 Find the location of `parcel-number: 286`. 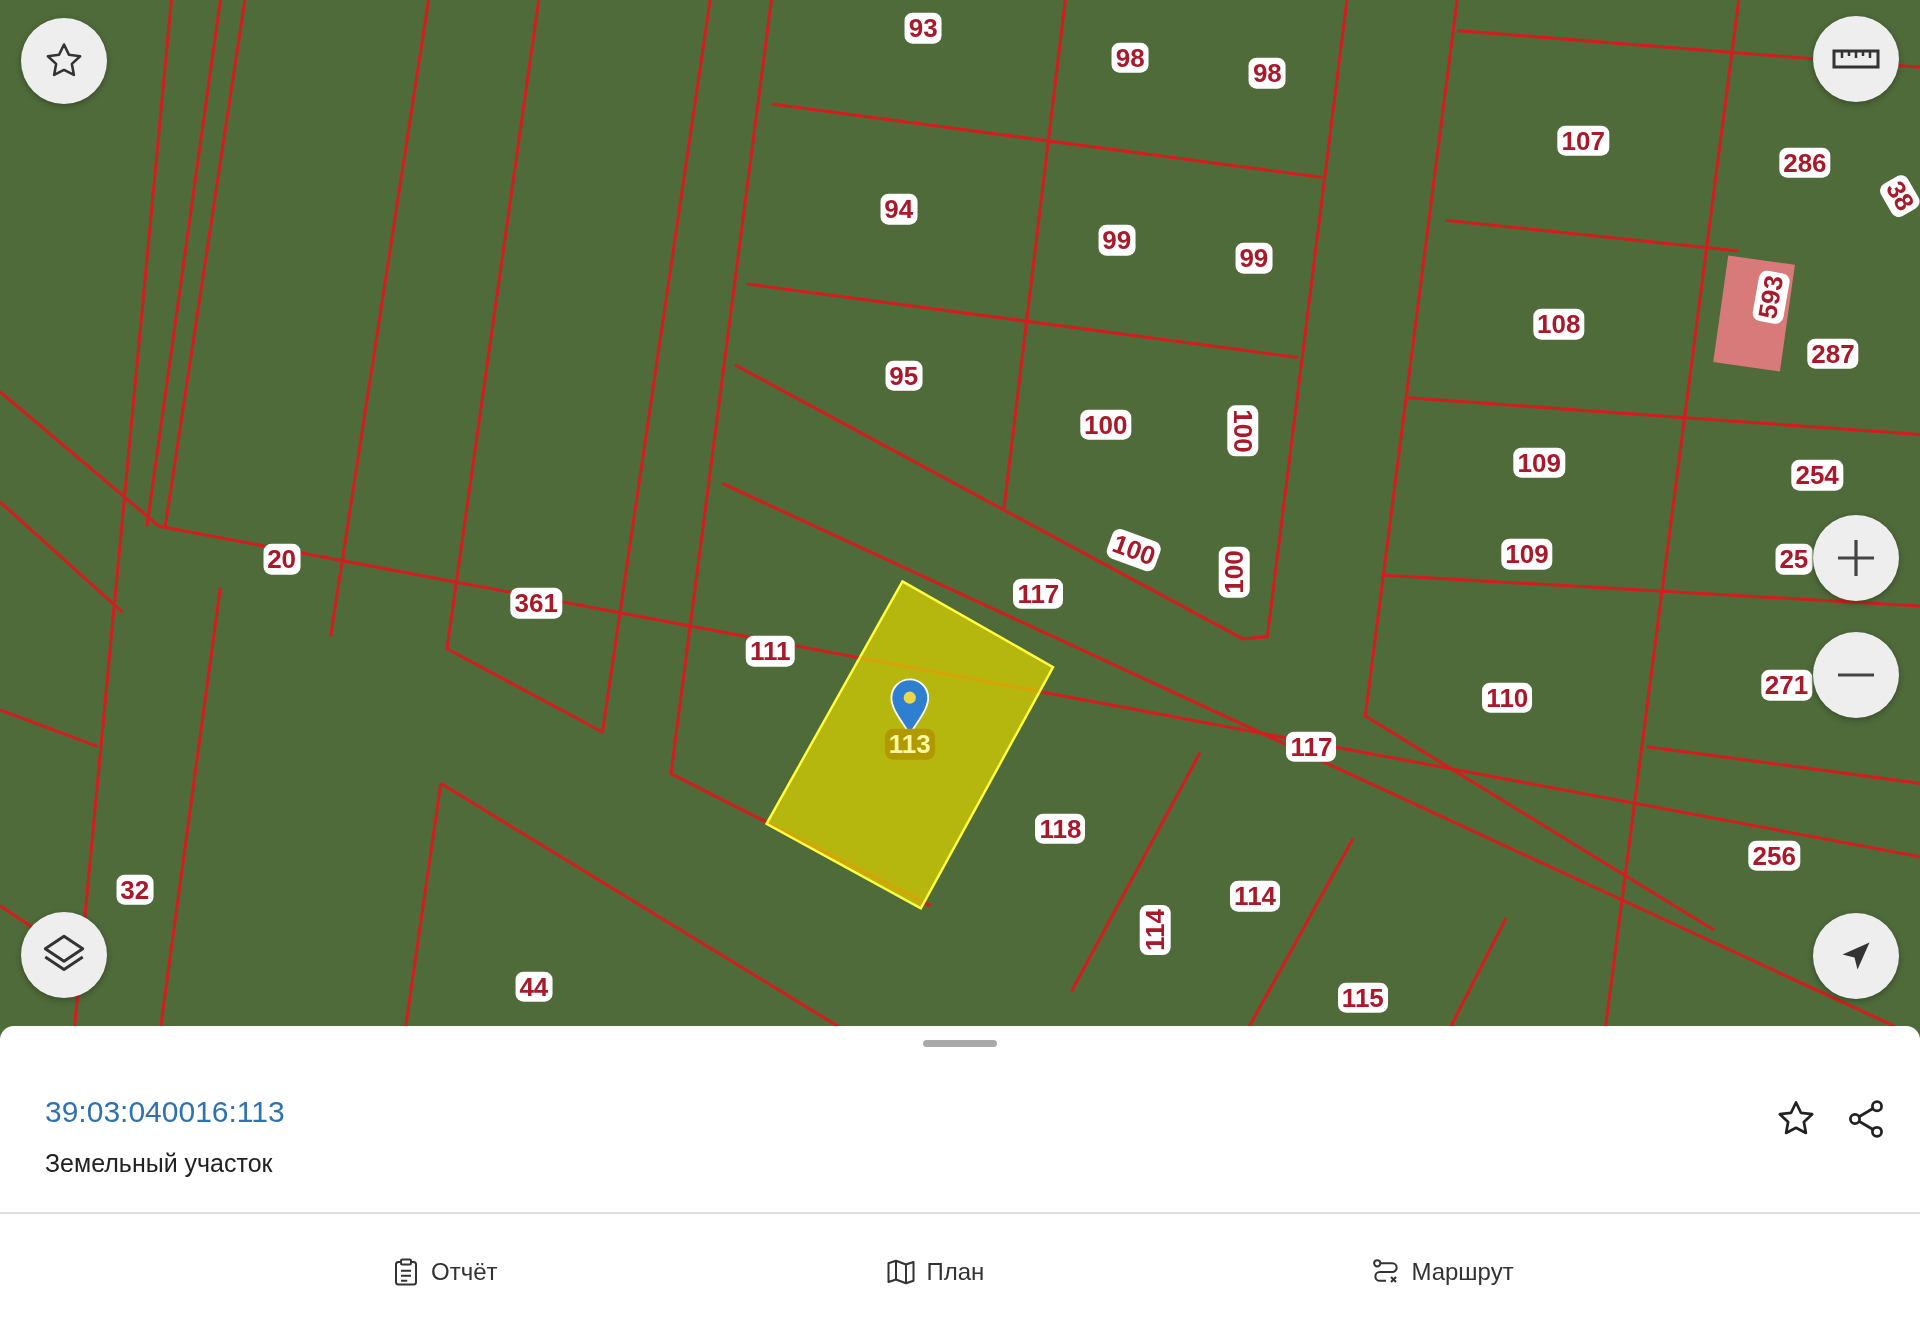

parcel-number: 286 is located at coordinates (1805, 163).